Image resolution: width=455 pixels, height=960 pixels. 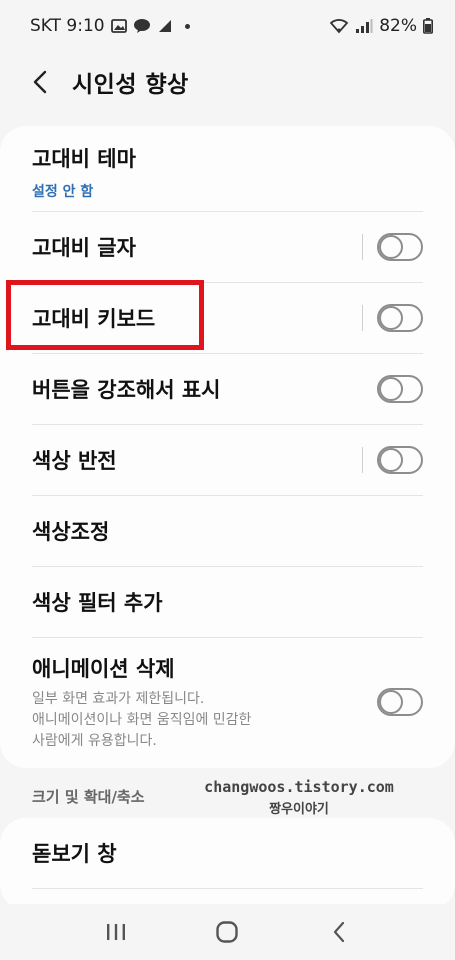 I want to click on battery-icon, so click(x=428, y=26).